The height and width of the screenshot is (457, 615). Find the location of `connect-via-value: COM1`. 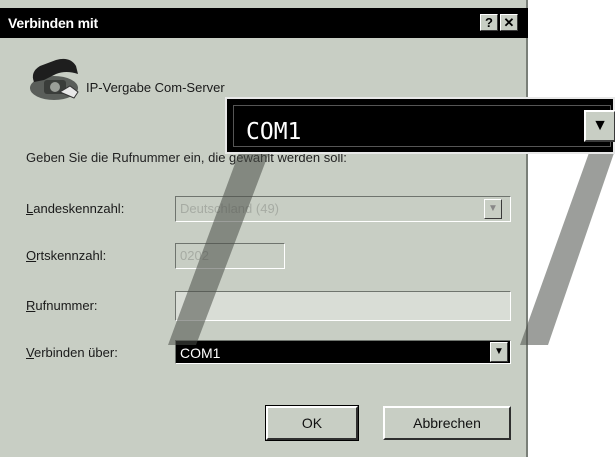

connect-via-value: COM1 is located at coordinates (200, 353).